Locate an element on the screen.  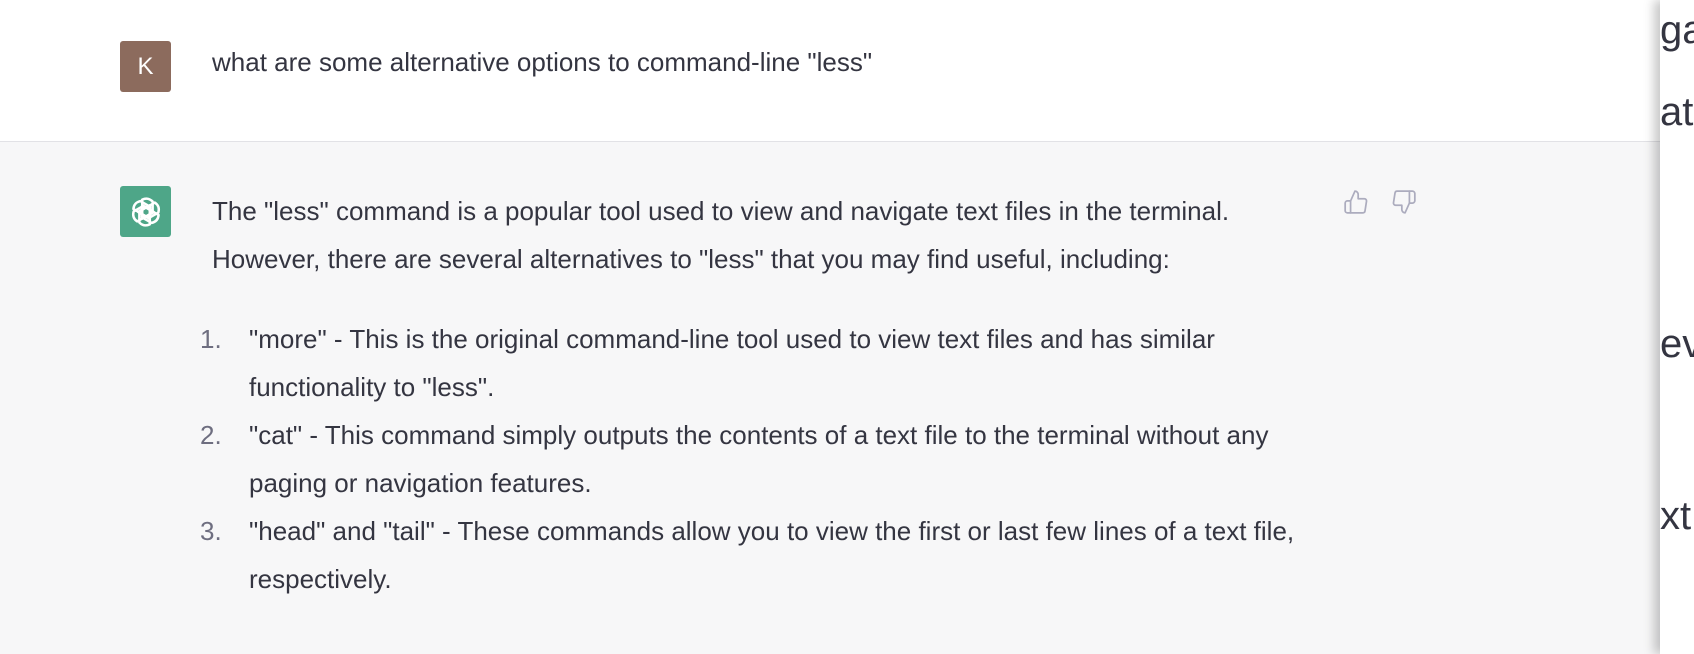
user-avatar-initial: K is located at coordinates (145, 66).